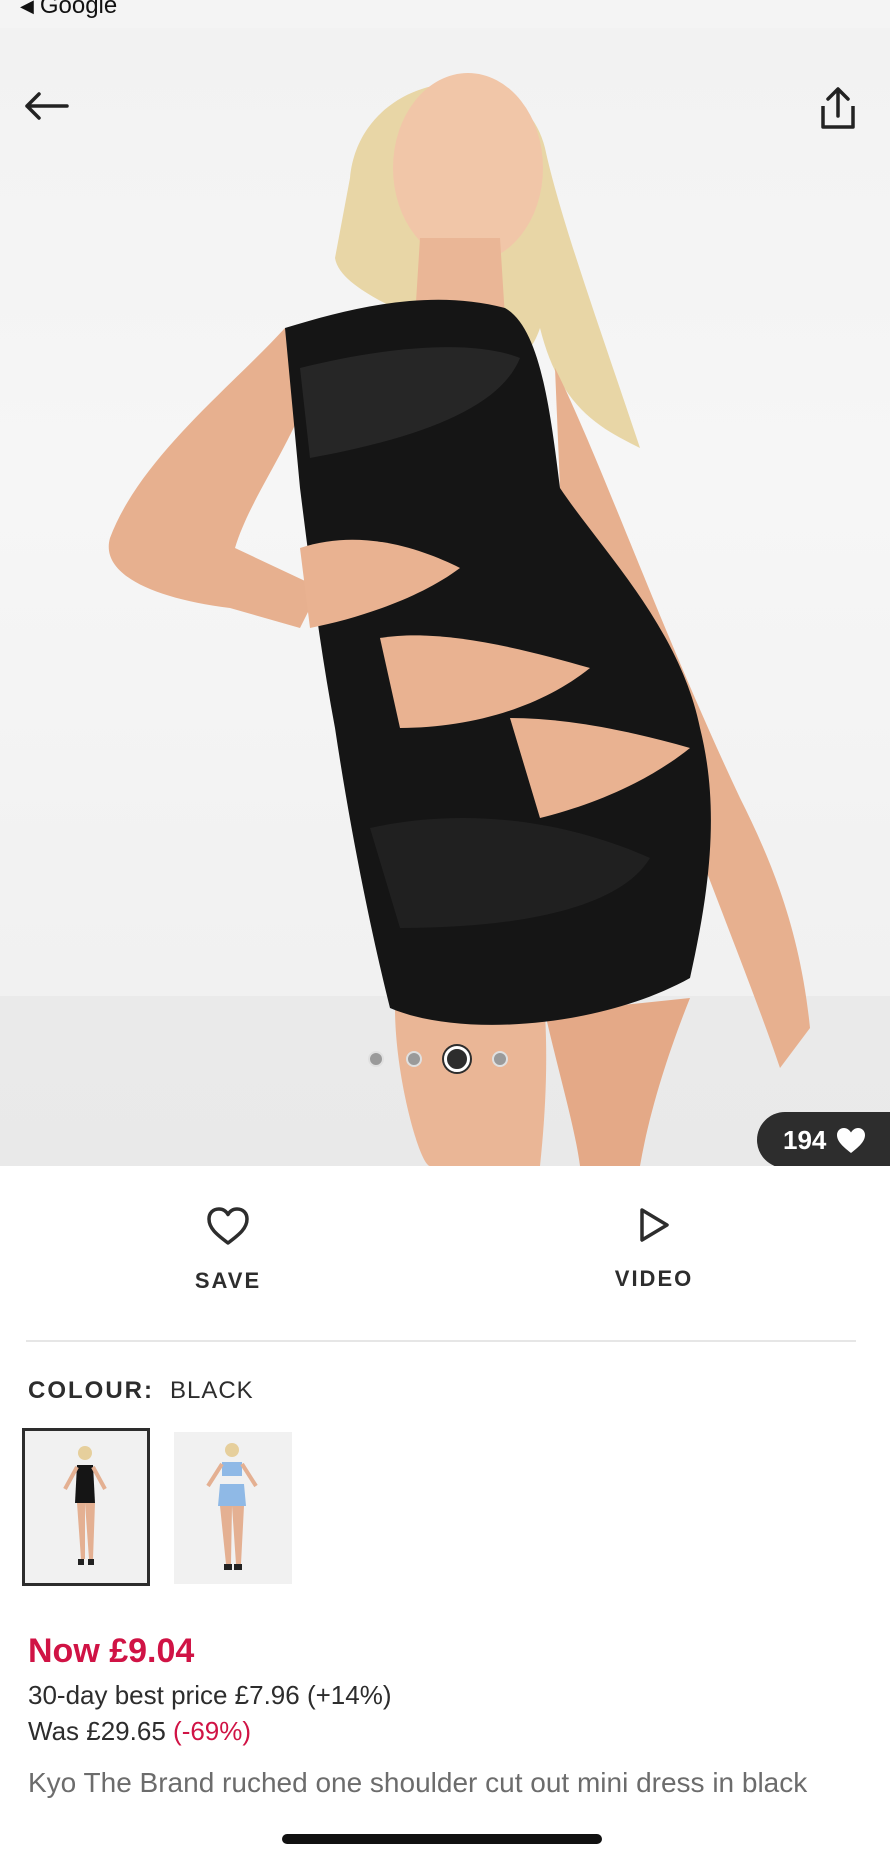 The height and width of the screenshot is (1850, 890). I want to click on colour-value: BLACK, so click(211, 1390).